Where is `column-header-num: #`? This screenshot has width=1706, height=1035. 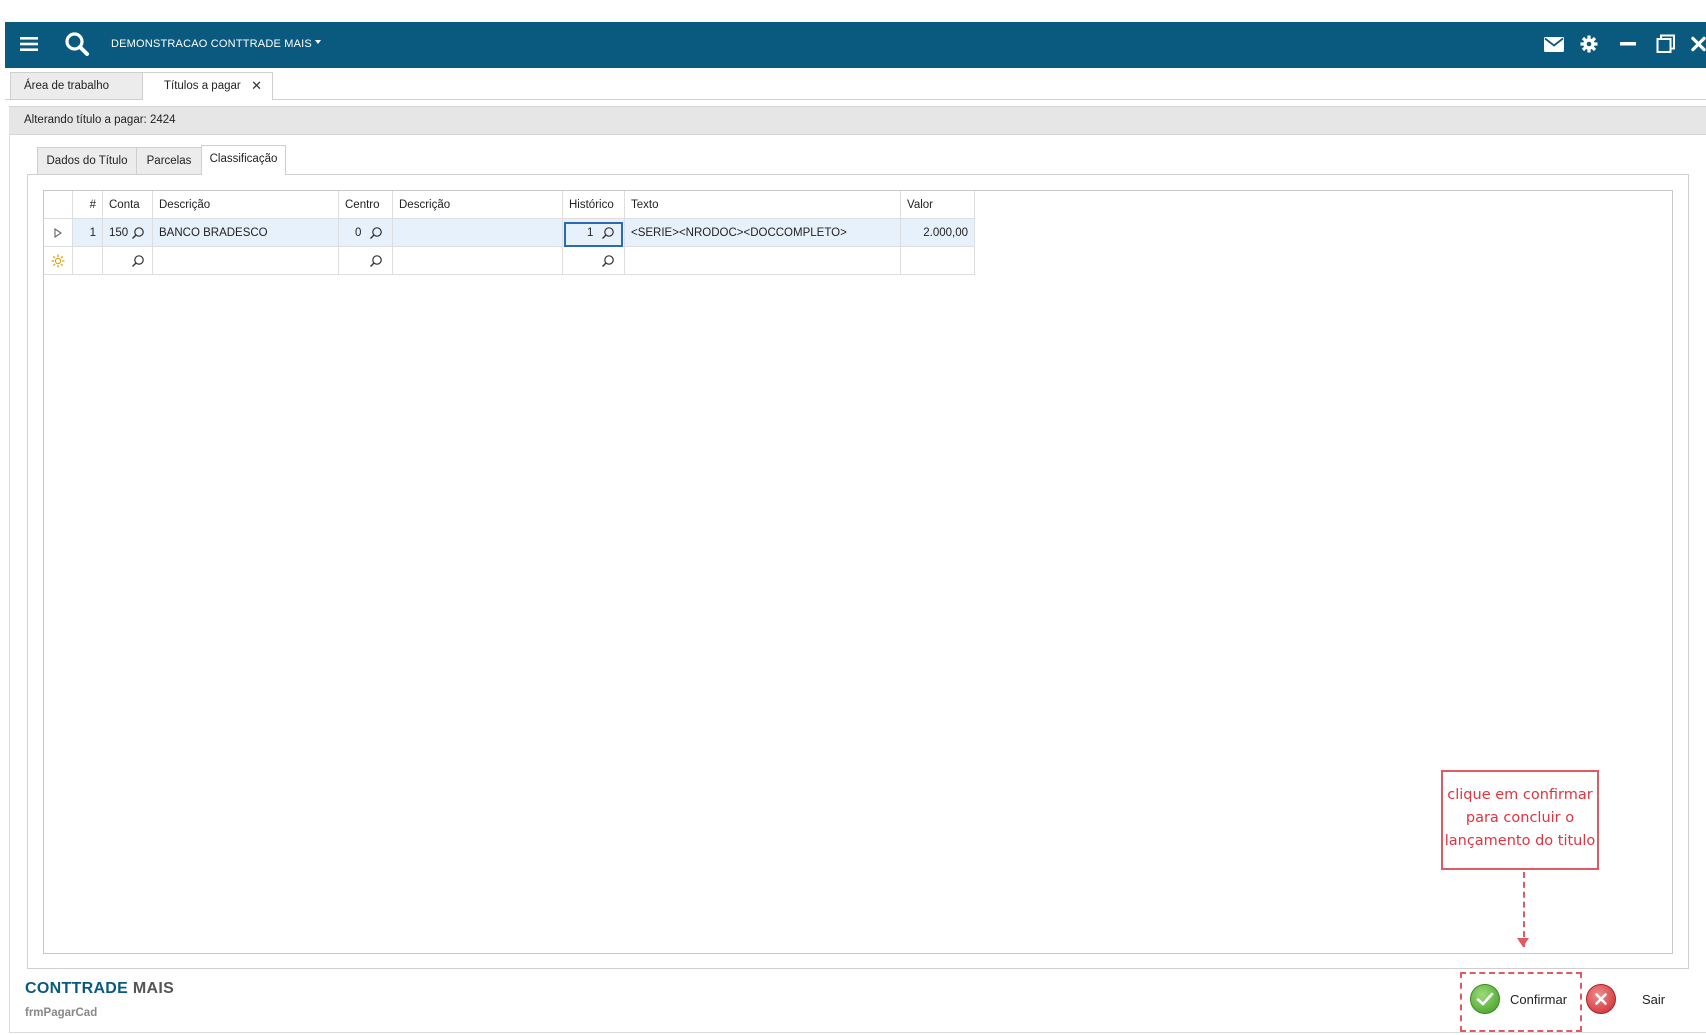
column-header-num: # is located at coordinates (88, 205).